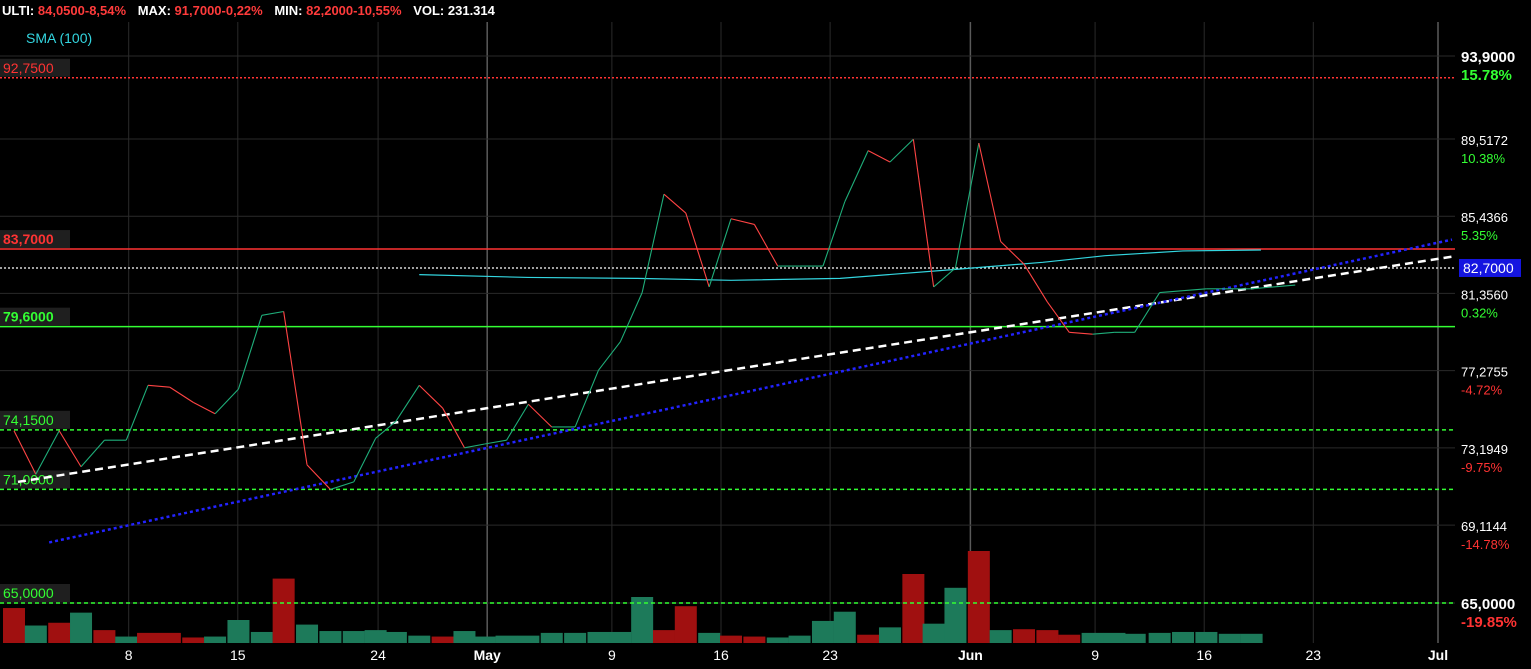 The height and width of the screenshot is (669, 1531). Describe the element at coordinates (1488, 604) in the screenshot. I see `y-tick-label: 65,0000` at that location.